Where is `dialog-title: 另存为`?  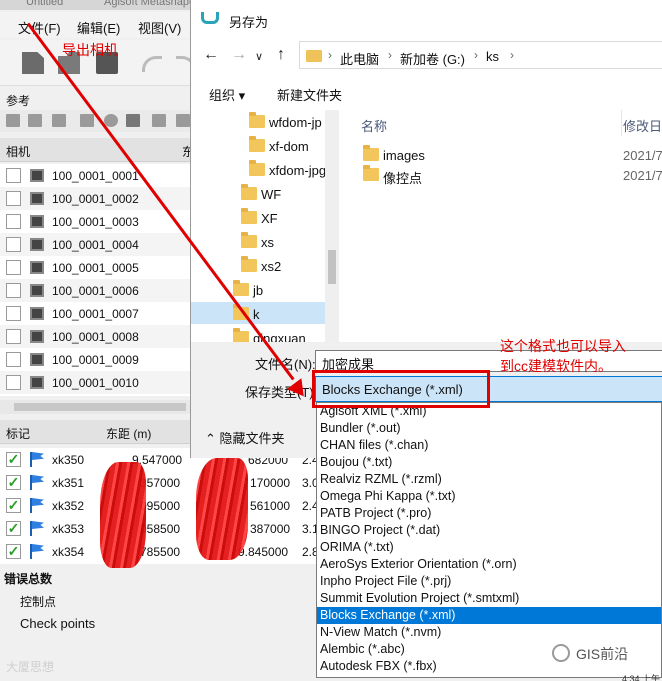 dialog-title: 另存为 is located at coordinates (249, 22).